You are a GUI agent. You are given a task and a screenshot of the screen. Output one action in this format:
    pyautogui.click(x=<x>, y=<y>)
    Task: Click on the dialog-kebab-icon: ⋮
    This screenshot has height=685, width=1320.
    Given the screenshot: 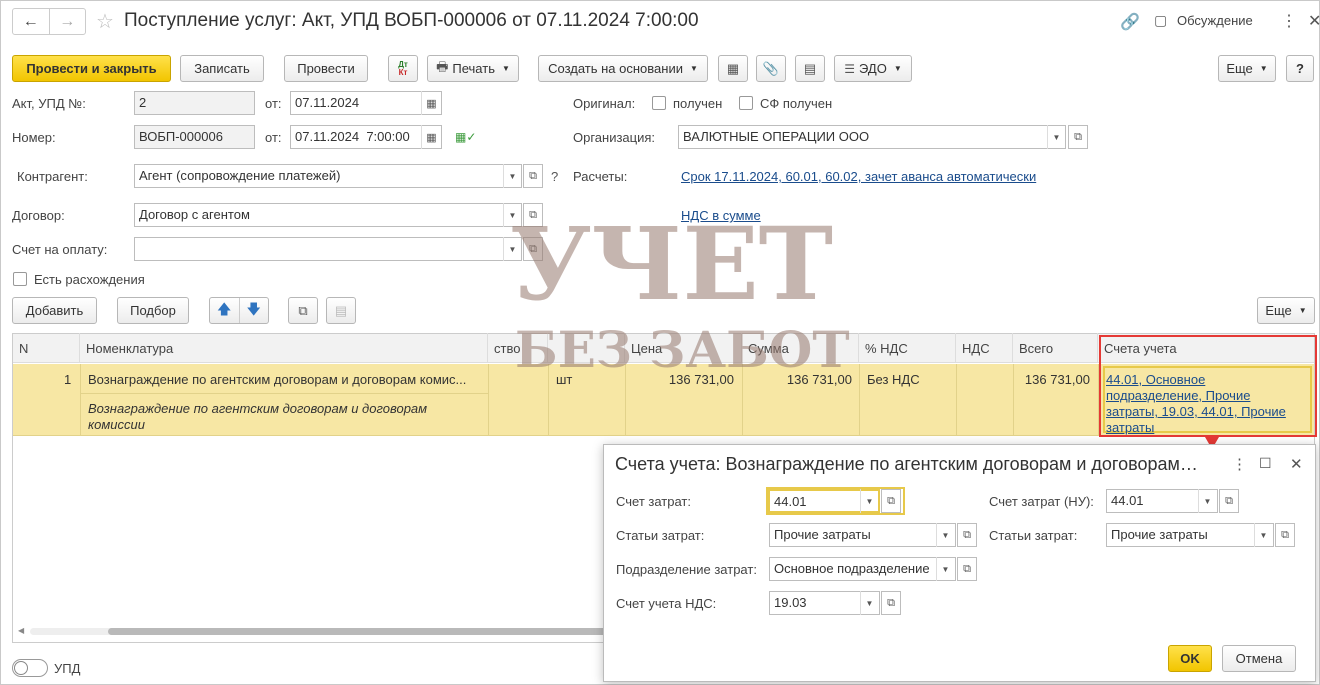 What is the action you would take?
    pyautogui.click(x=1239, y=464)
    